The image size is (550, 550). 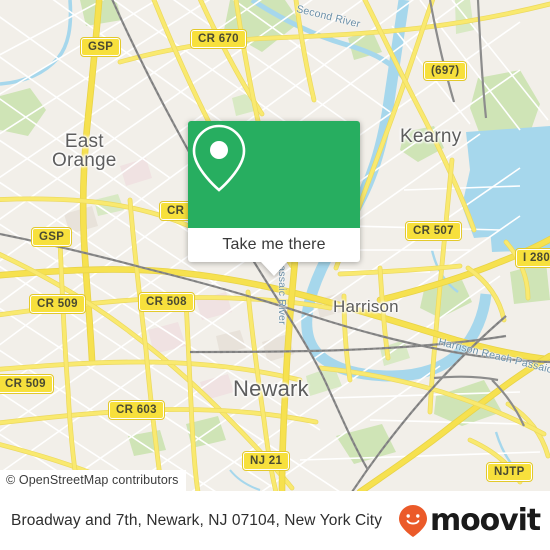 What do you see at coordinates (366, 306) in the screenshot?
I see `map-label-harrison: Harrison` at bounding box center [366, 306].